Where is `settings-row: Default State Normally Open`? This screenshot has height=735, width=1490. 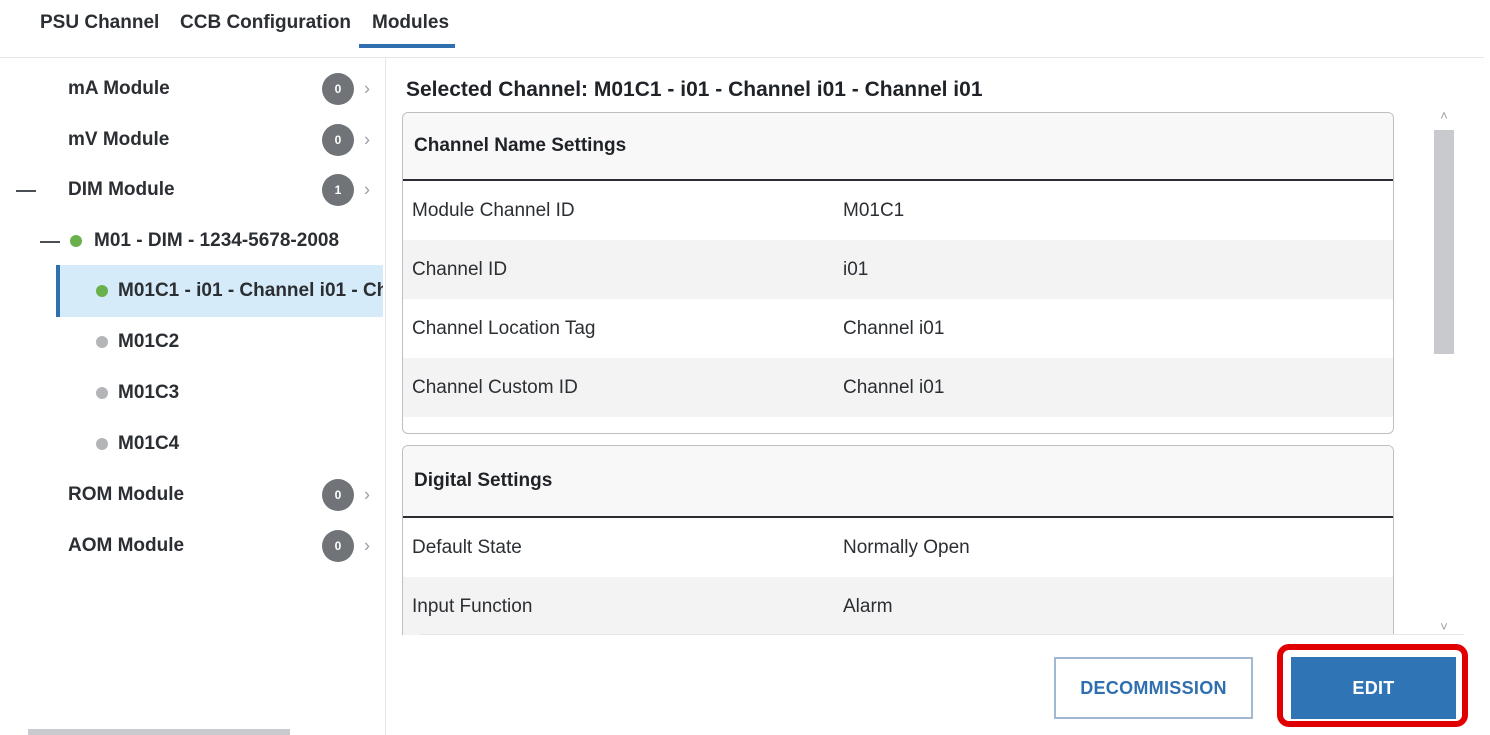 settings-row: Default State Normally Open is located at coordinates (898, 547).